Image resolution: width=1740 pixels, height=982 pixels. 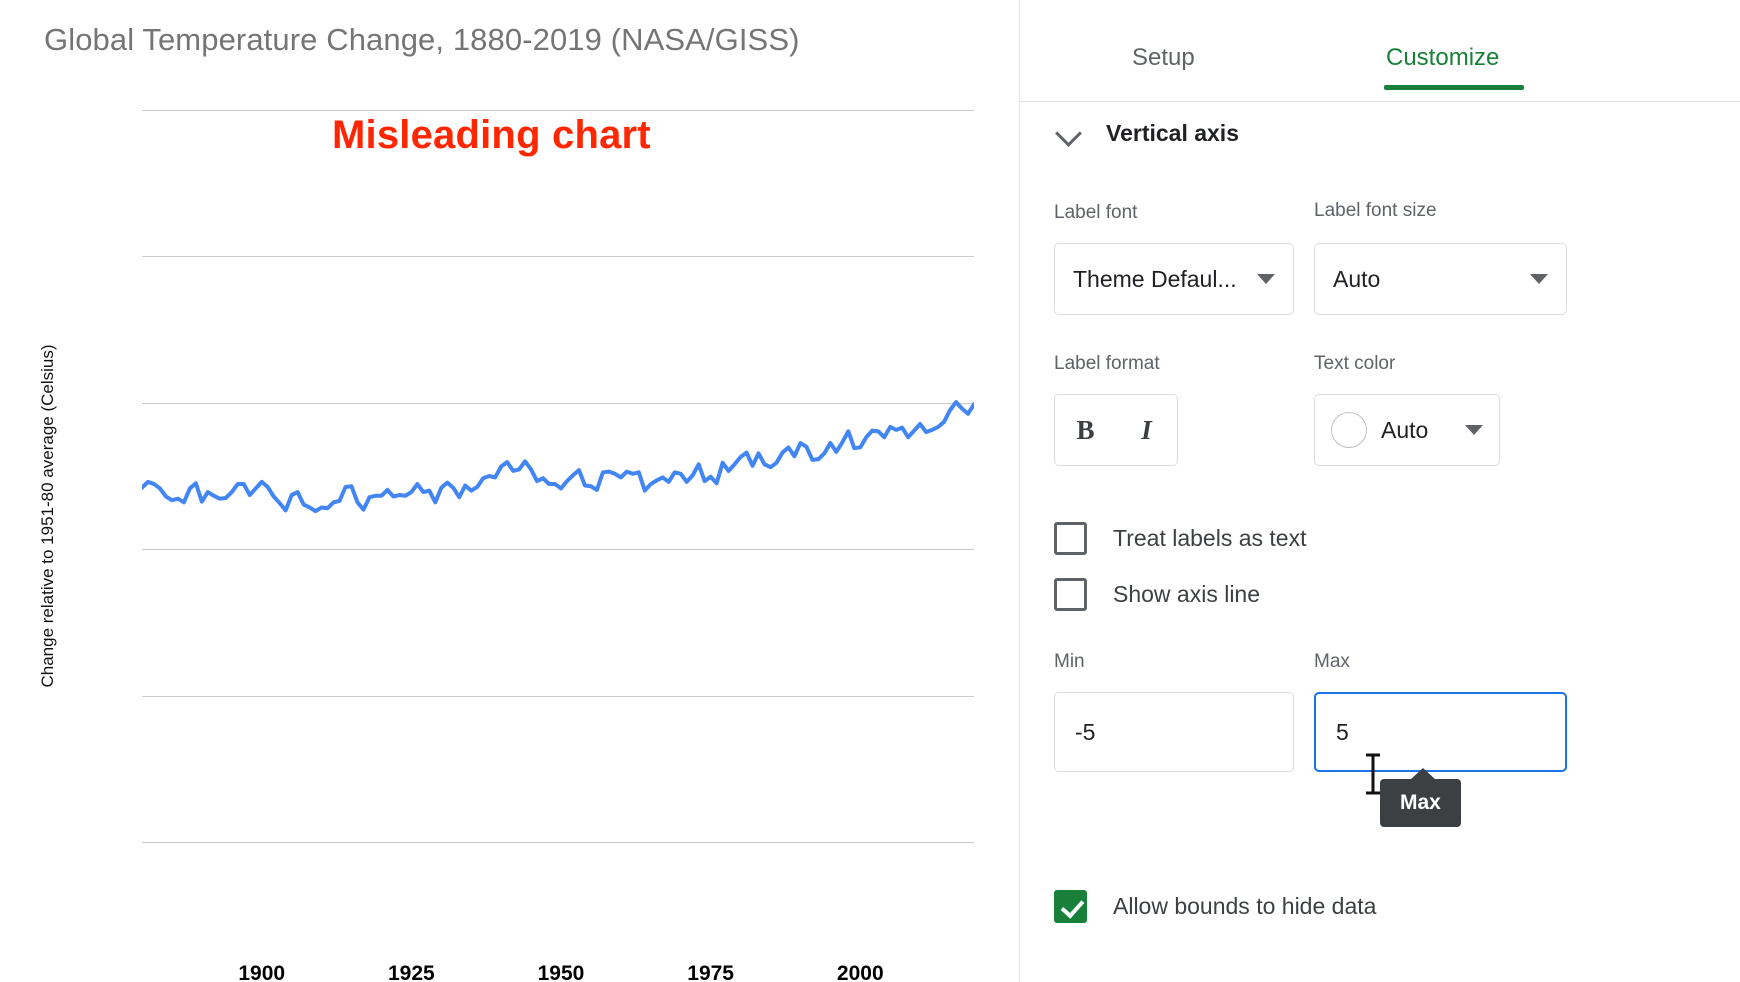 What do you see at coordinates (558, 842) in the screenshot?
I see `gridline` at bounding box center [558, 842].